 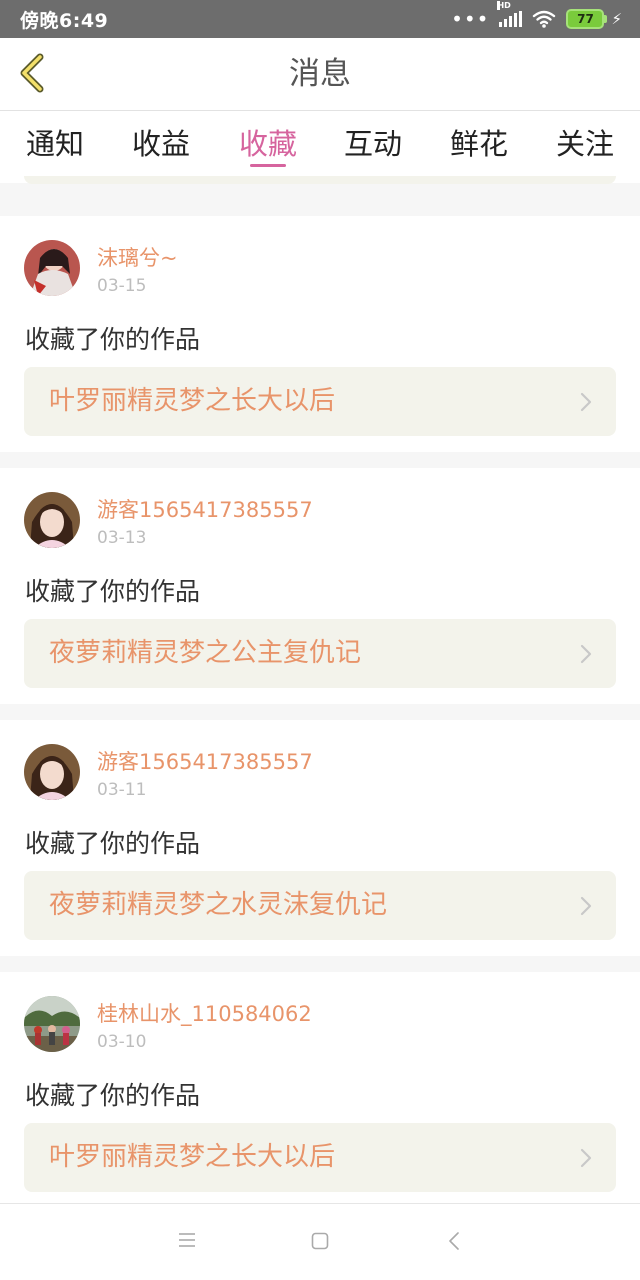 What do you see at coordinates (585, 142) in the screenshot?
I see `tab-following: 关注` at bounding box center [585, 142].